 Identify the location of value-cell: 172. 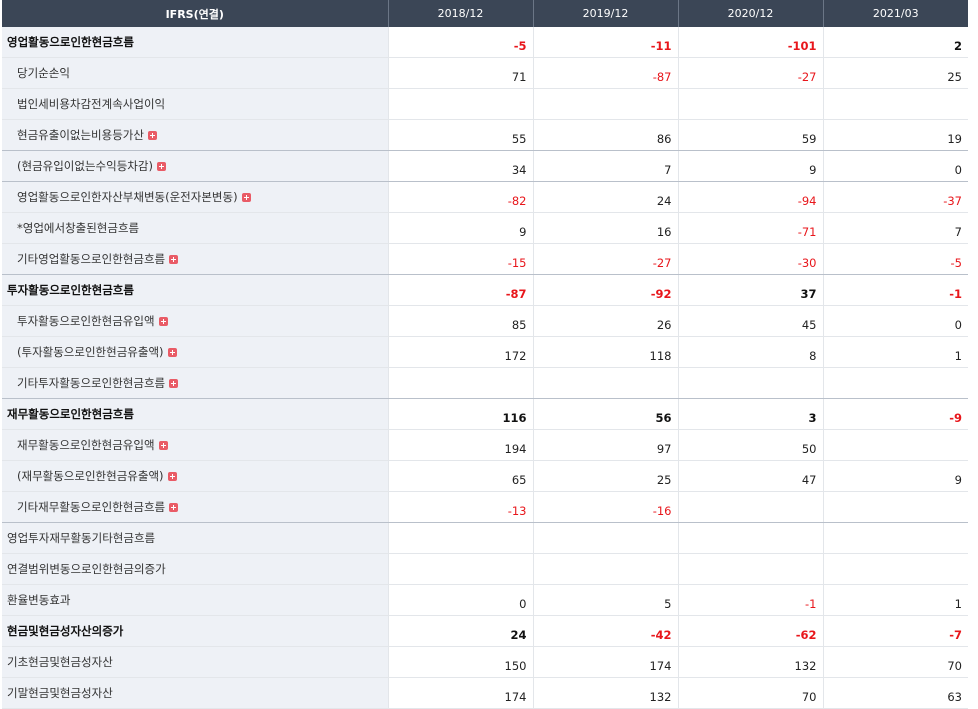
(461, 352).